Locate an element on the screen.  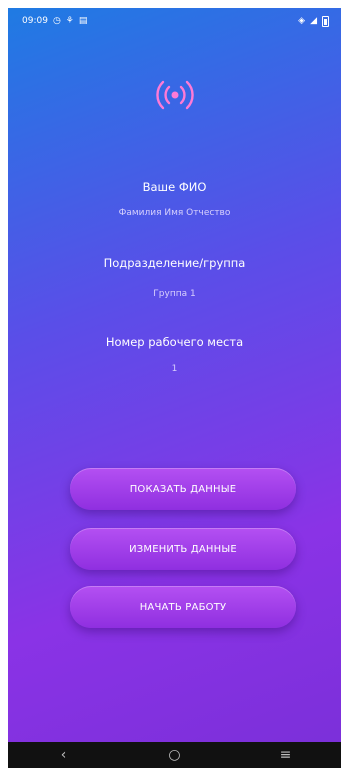
message-icon: ▤ is located at coordinates (83, 20).